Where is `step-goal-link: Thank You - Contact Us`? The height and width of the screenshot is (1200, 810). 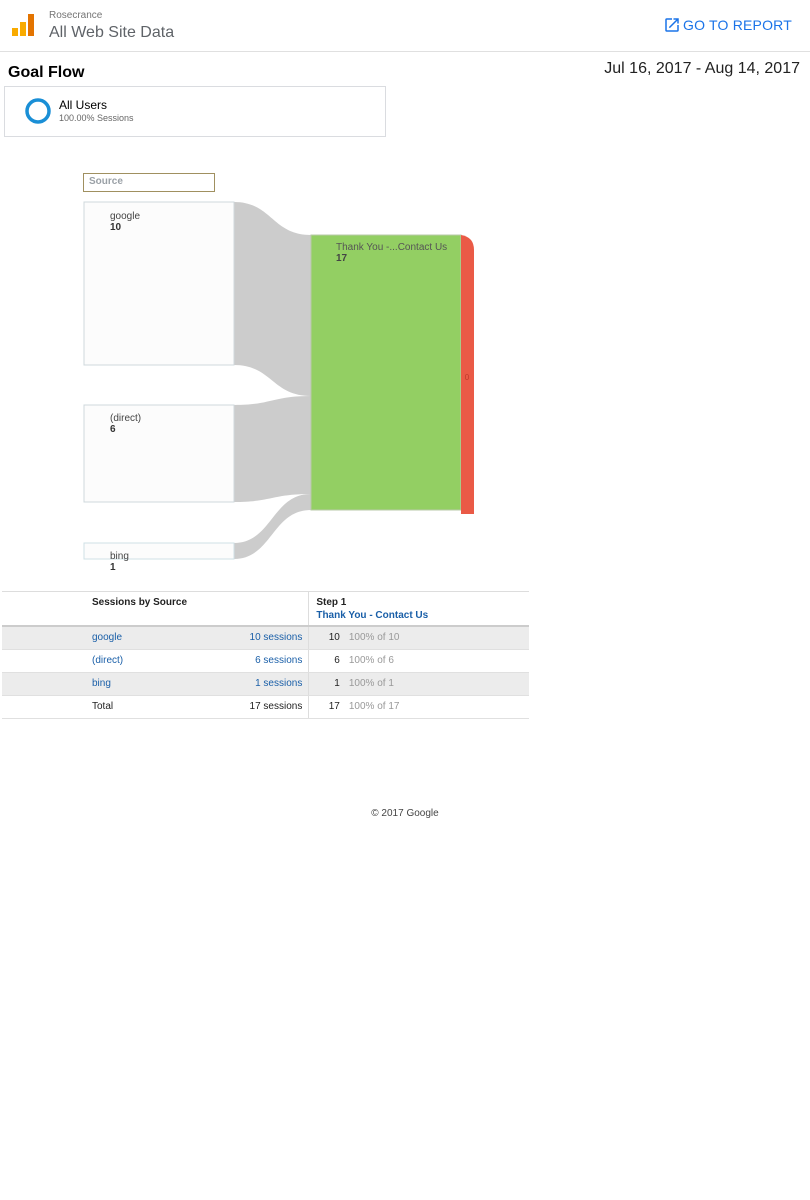
step-goal-link: Thank You - Contact Us is located at coordinates (422, 615).